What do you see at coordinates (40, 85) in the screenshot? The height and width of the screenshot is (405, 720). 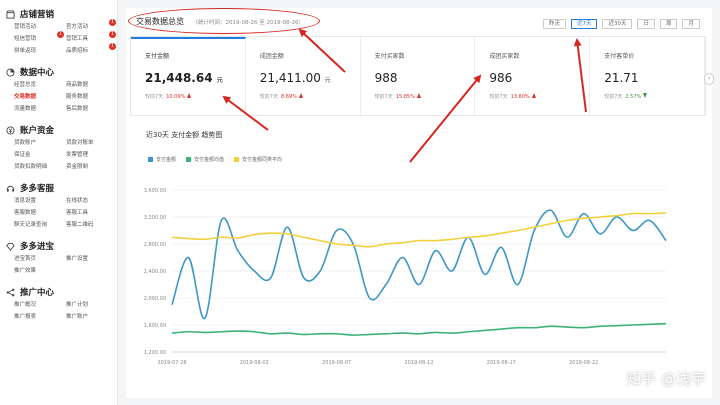 I see `sidebar-item: 经营总览` at bounding box center [40, 85].